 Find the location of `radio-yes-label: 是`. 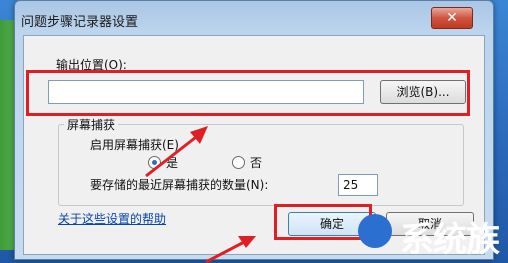

radio-yes-label: 是 is located at coordinates (172, 163).